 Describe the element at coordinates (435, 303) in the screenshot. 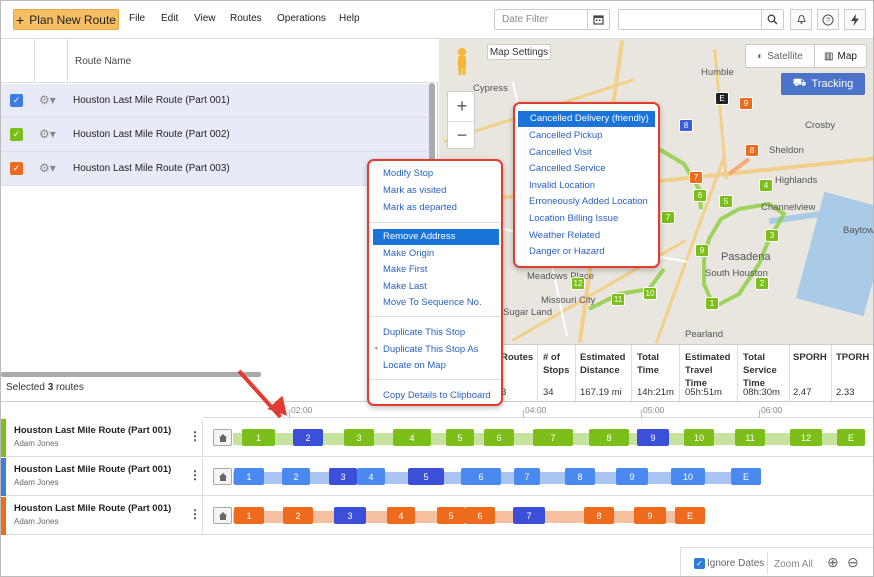

I see `menu-item-move-sequence: Move To Sequence No.` at that location.